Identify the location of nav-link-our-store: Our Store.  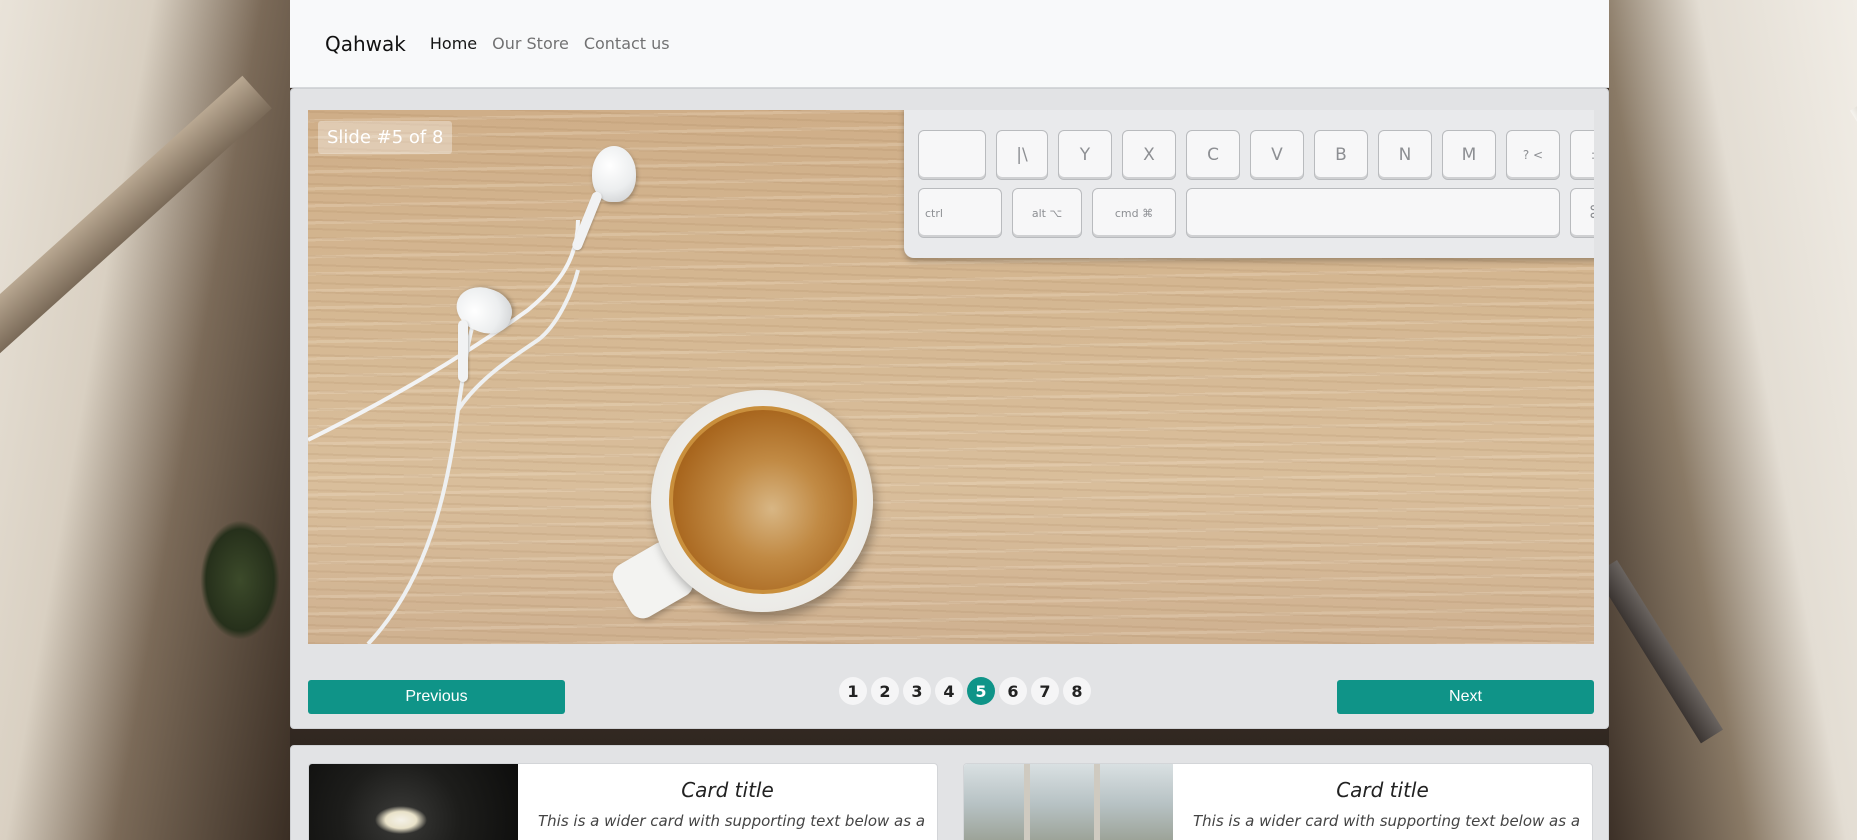
(530, 43).